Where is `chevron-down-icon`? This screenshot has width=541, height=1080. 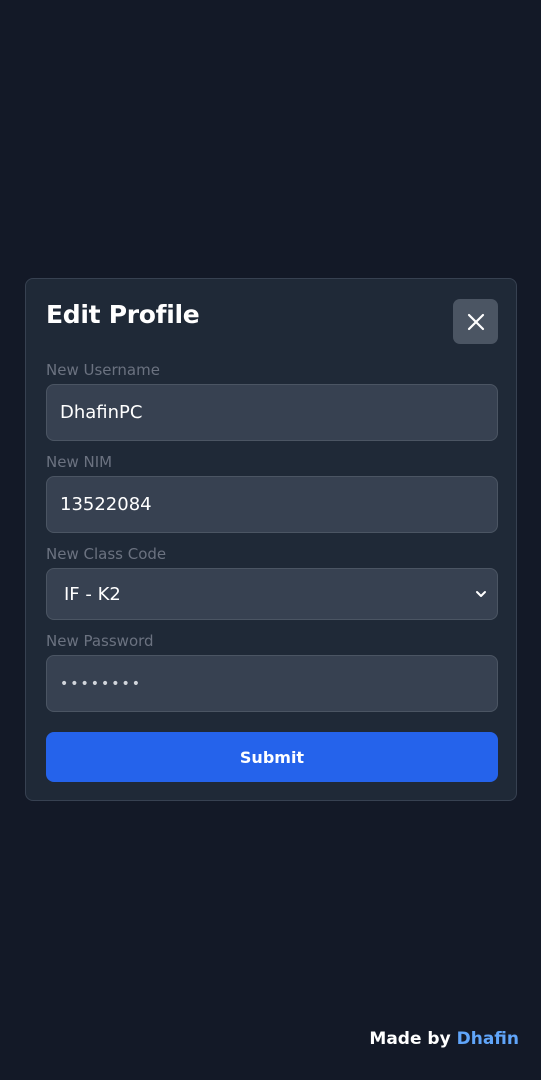 chevron-down-icon is located at coordinates (481, 594).